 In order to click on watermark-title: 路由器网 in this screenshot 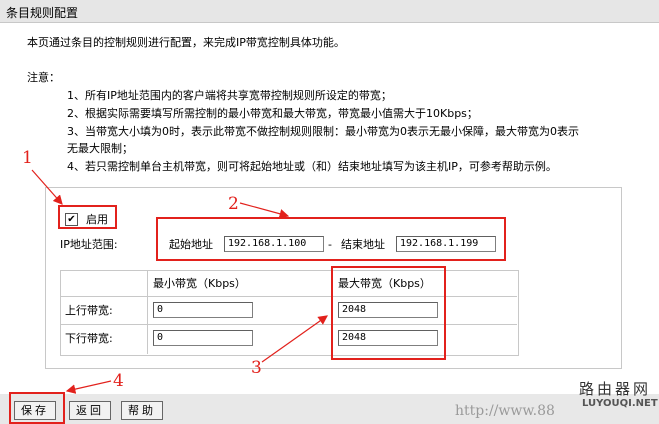, I will do `click(615, 389)`.